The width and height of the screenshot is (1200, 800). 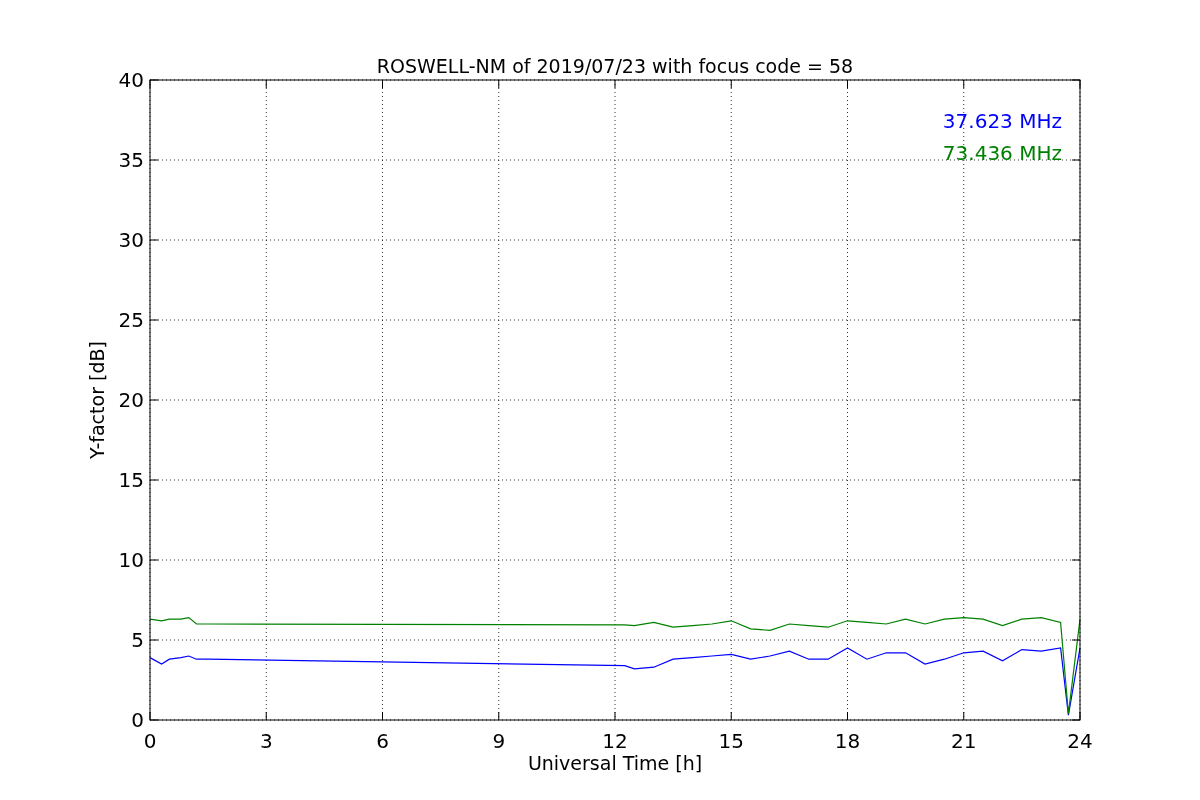 What do you see at coordinates (131, 320) in the screenshot?
I see `y-tick-label: 25` at bounding box center [131, 320].